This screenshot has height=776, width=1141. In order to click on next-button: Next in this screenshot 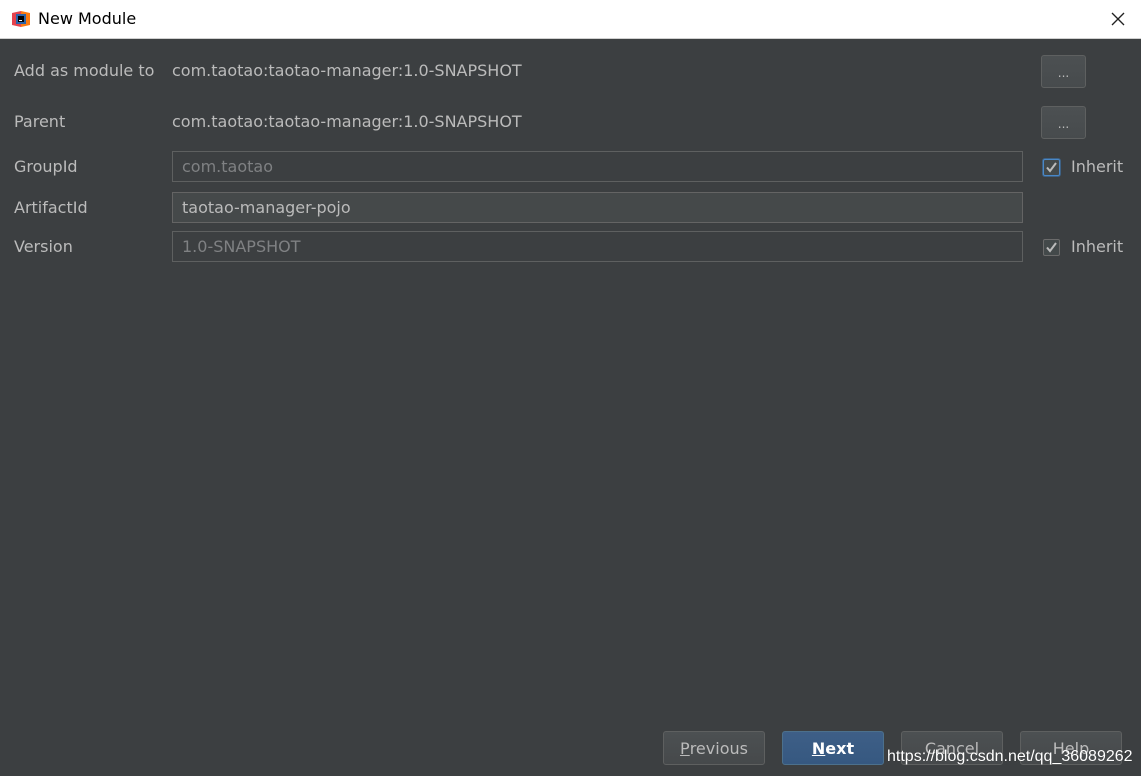, I will do `click(833, 748)`.